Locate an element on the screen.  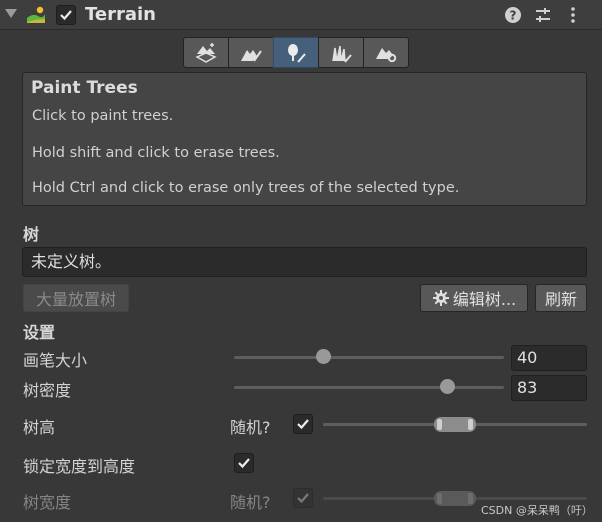
mass-place-trees-button: 大量放置树 is located at coordinates (76, 298).